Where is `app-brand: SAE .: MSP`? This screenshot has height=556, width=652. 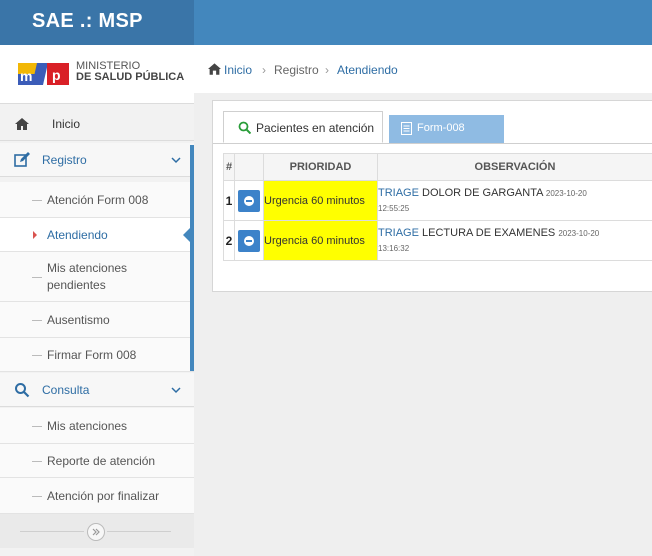
app-brand: SAE .: MSP is located at coordinates (97, 22).